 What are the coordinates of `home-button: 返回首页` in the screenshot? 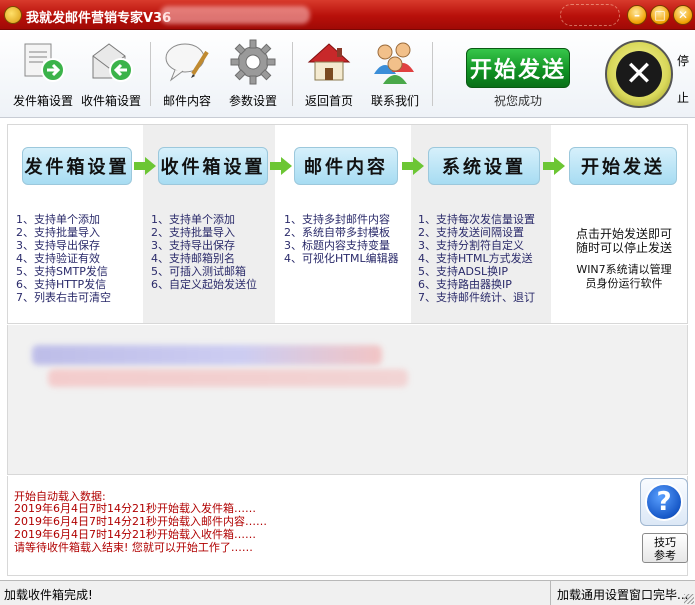 It's located at (329, 74).